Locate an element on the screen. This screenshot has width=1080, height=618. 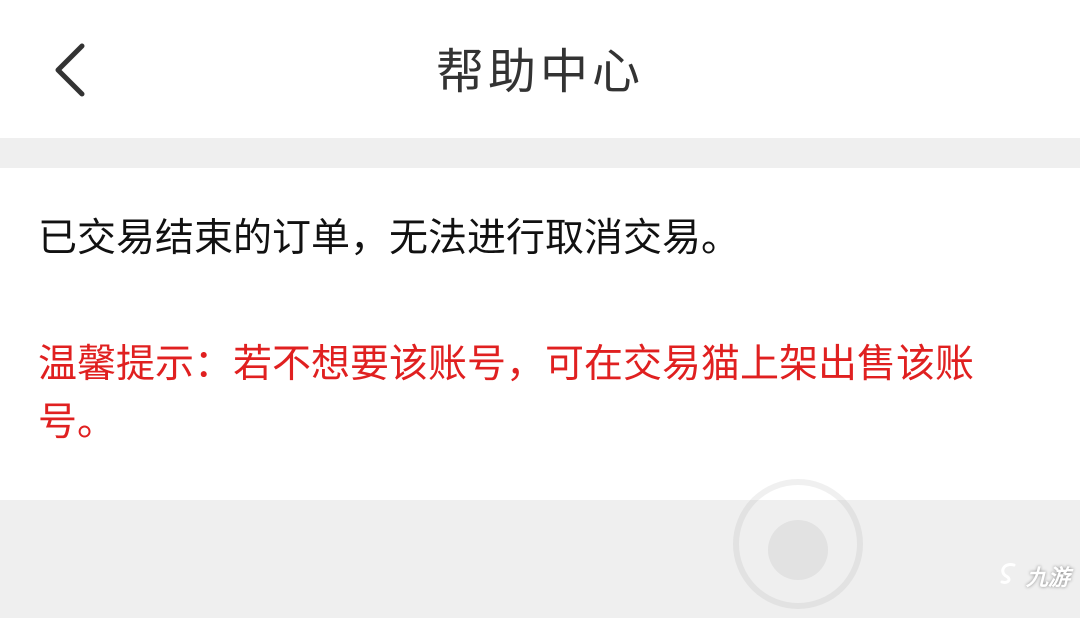
corner-brand-logo: 九游 is located at coordinates (1033, 576).